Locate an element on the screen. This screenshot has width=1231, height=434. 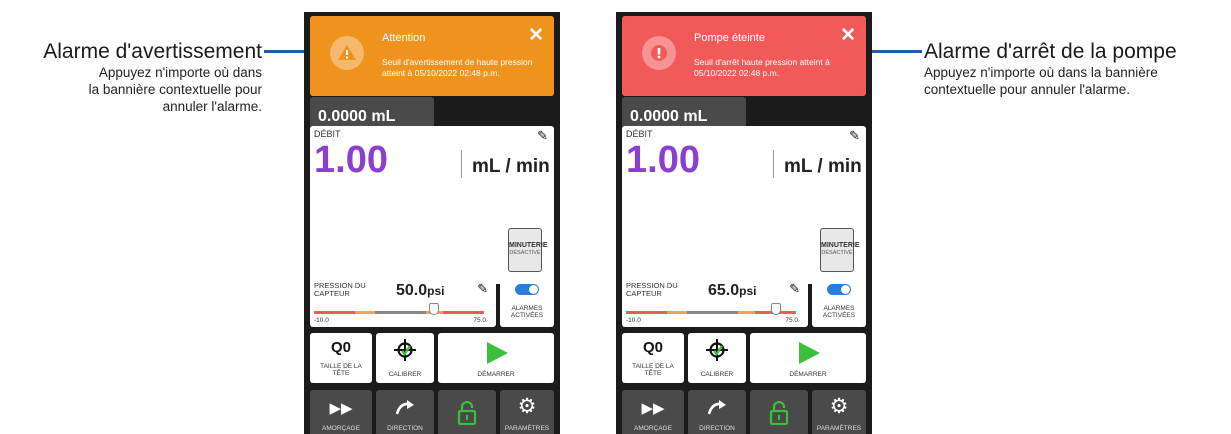
pressure-min: -10.0 is located at coordinates (321, 320).